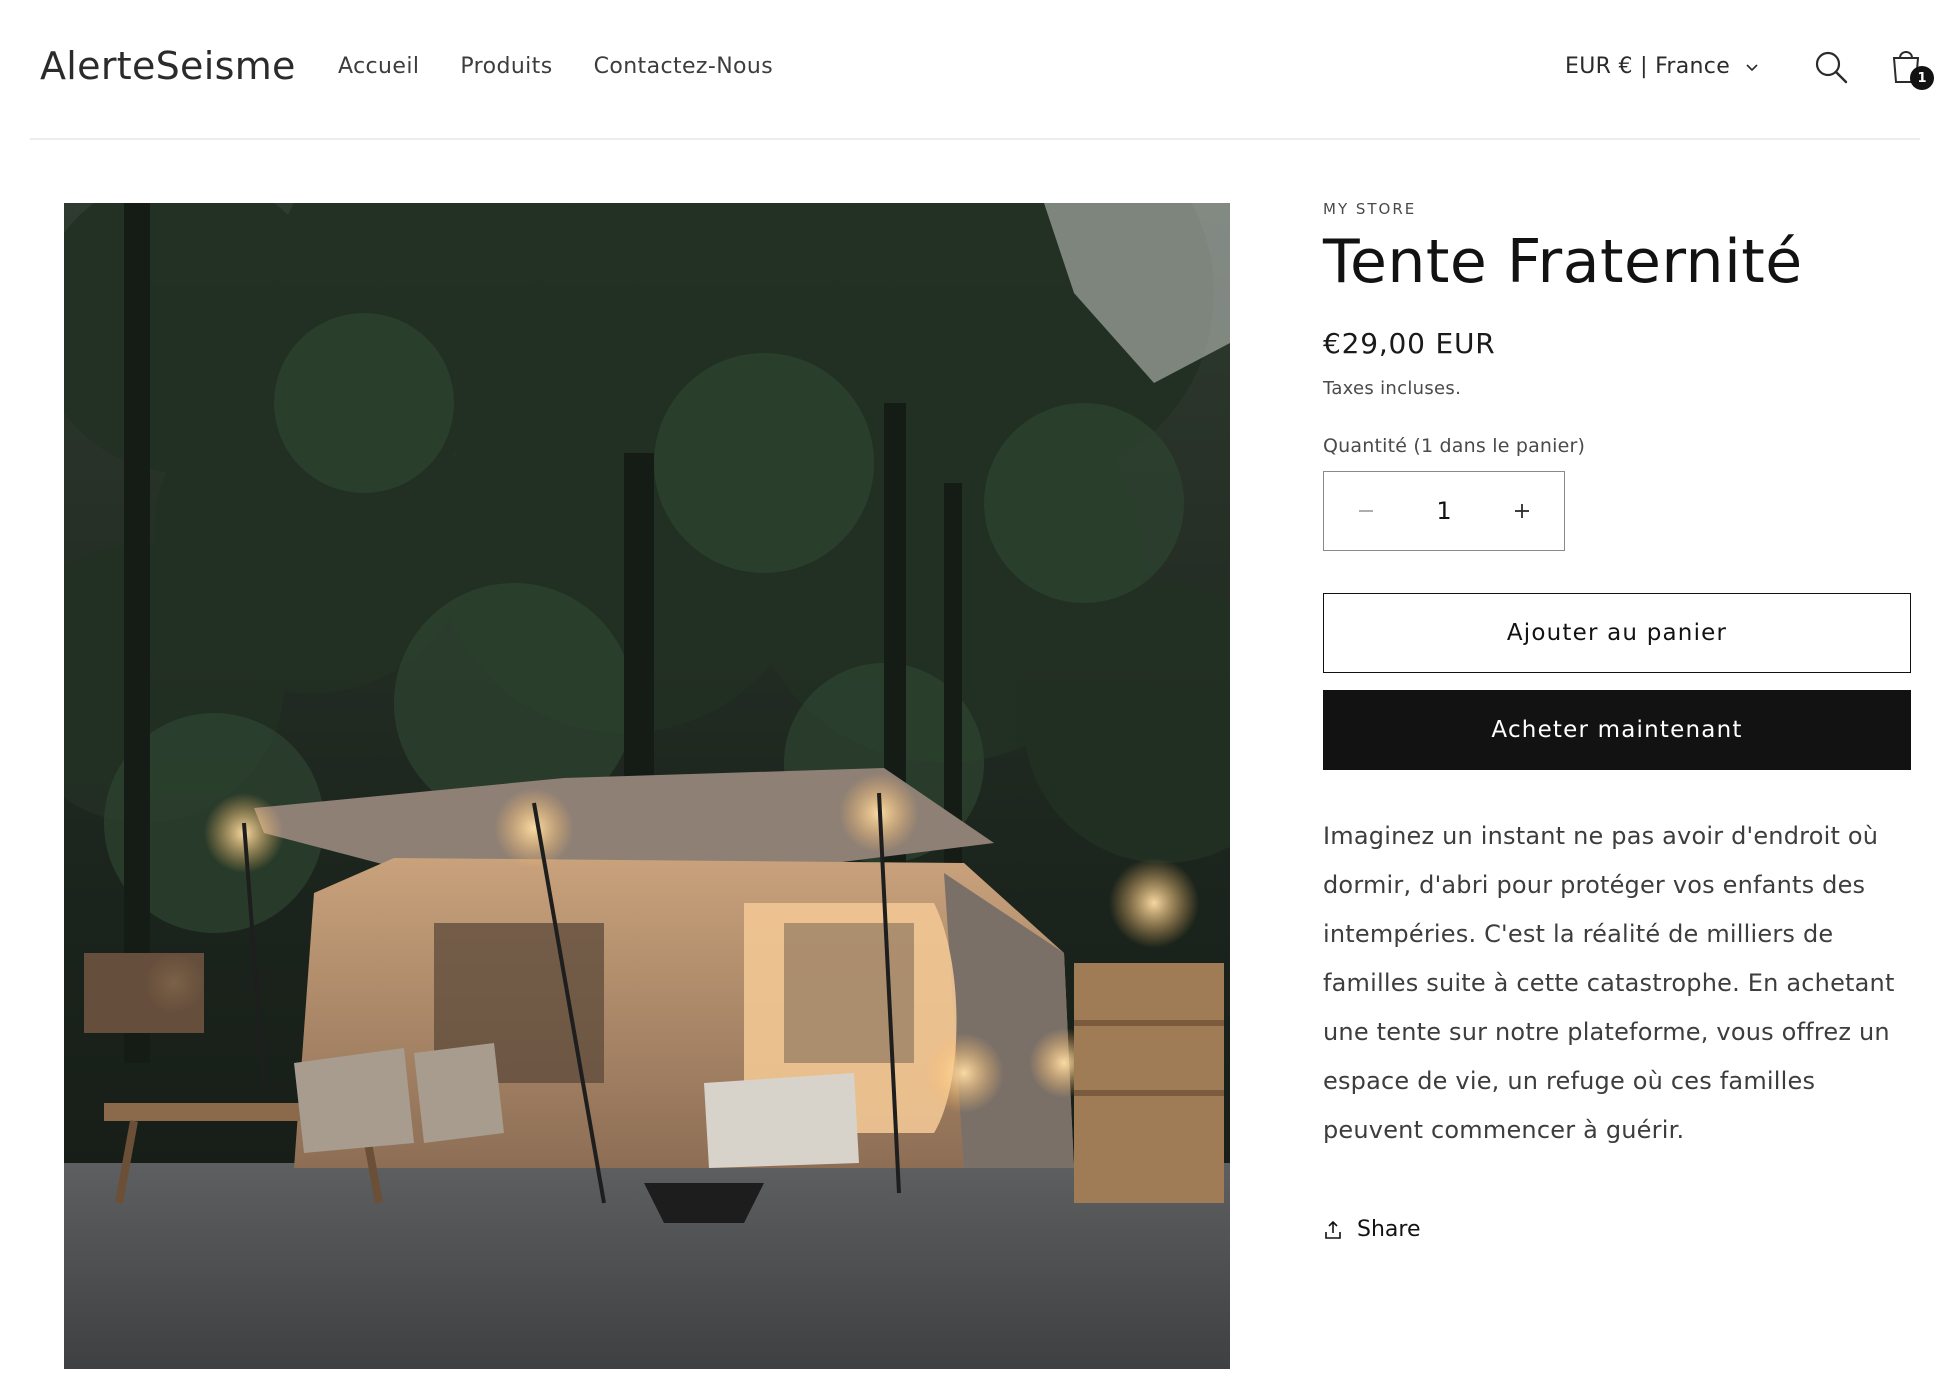 This screenshot has width=1939, height=1396. What do you see at coordinates (1617, 730) in the screenshot?
I see `buy-now-button: Acheter maintenant` at bounding box center [1617, 730].